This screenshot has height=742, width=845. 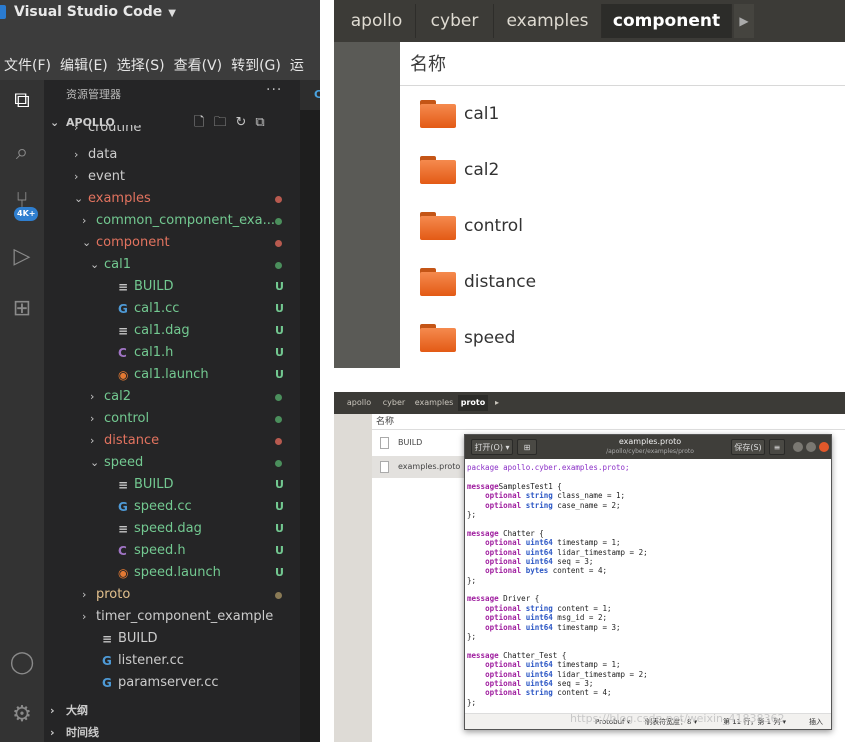 What do you see at coordinates (172, 732) in the screenshot?
I see `timeline-section: › 时间线` at bounding box center [172, 732].